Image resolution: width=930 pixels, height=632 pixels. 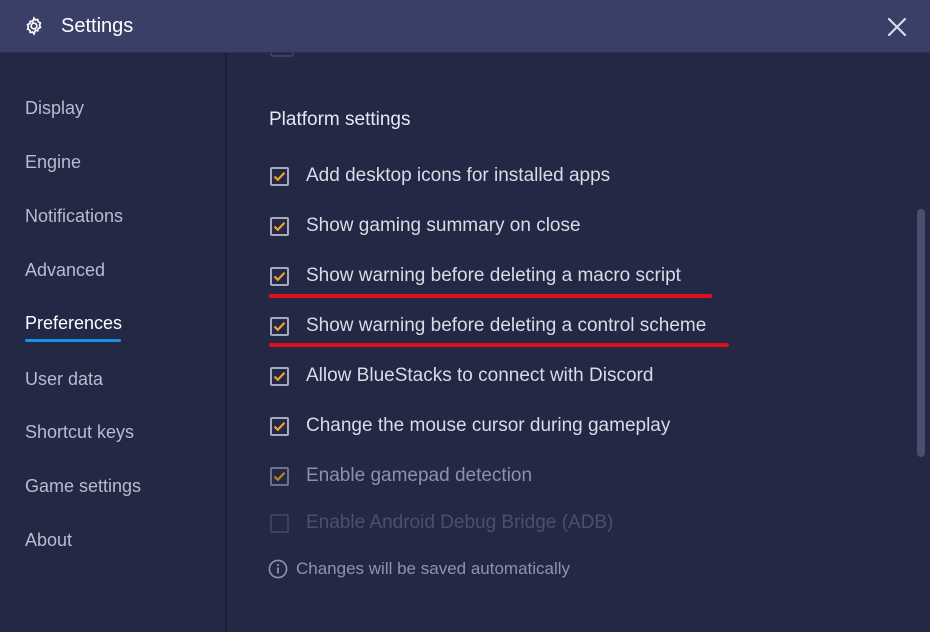 I want to click on scrollbar-thumb, so click(x=921, y=333).